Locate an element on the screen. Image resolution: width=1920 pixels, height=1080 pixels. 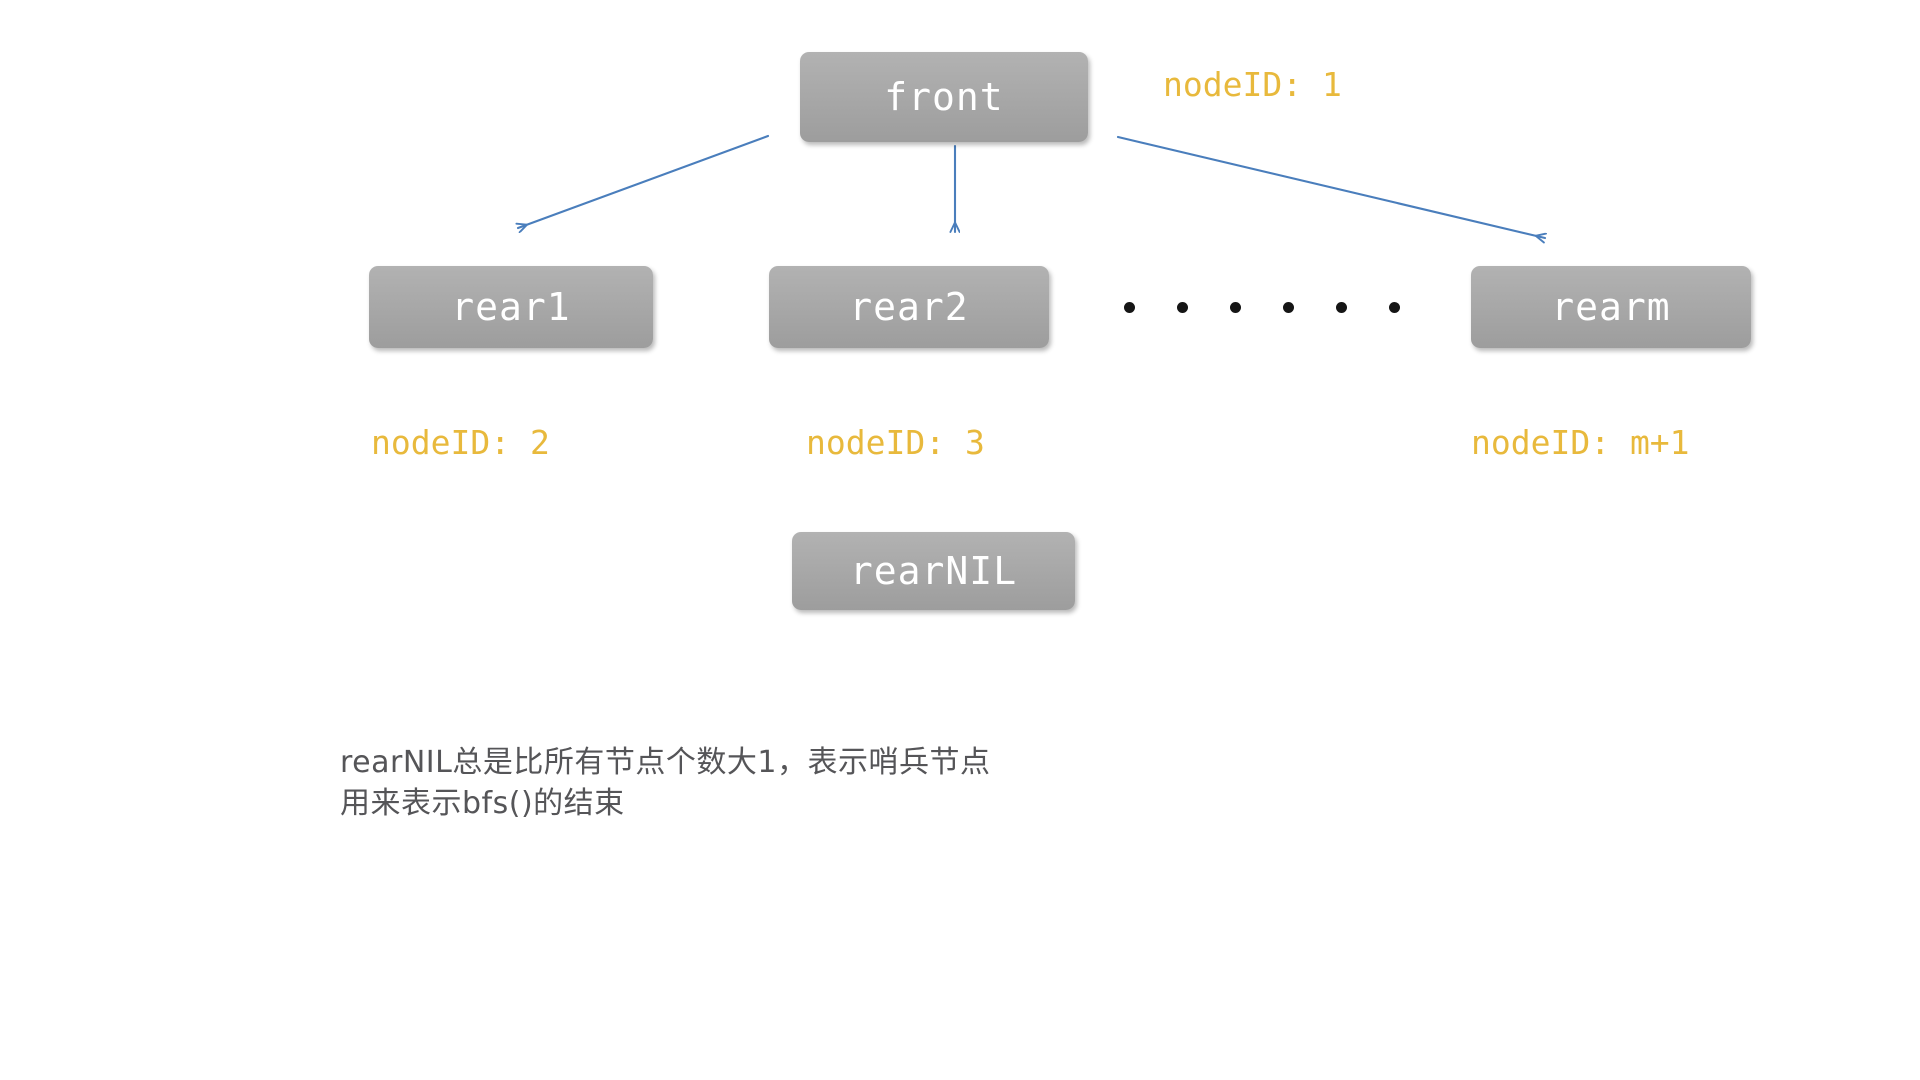
node-rear2-label: rear2 is located at coordinates (909, 307).